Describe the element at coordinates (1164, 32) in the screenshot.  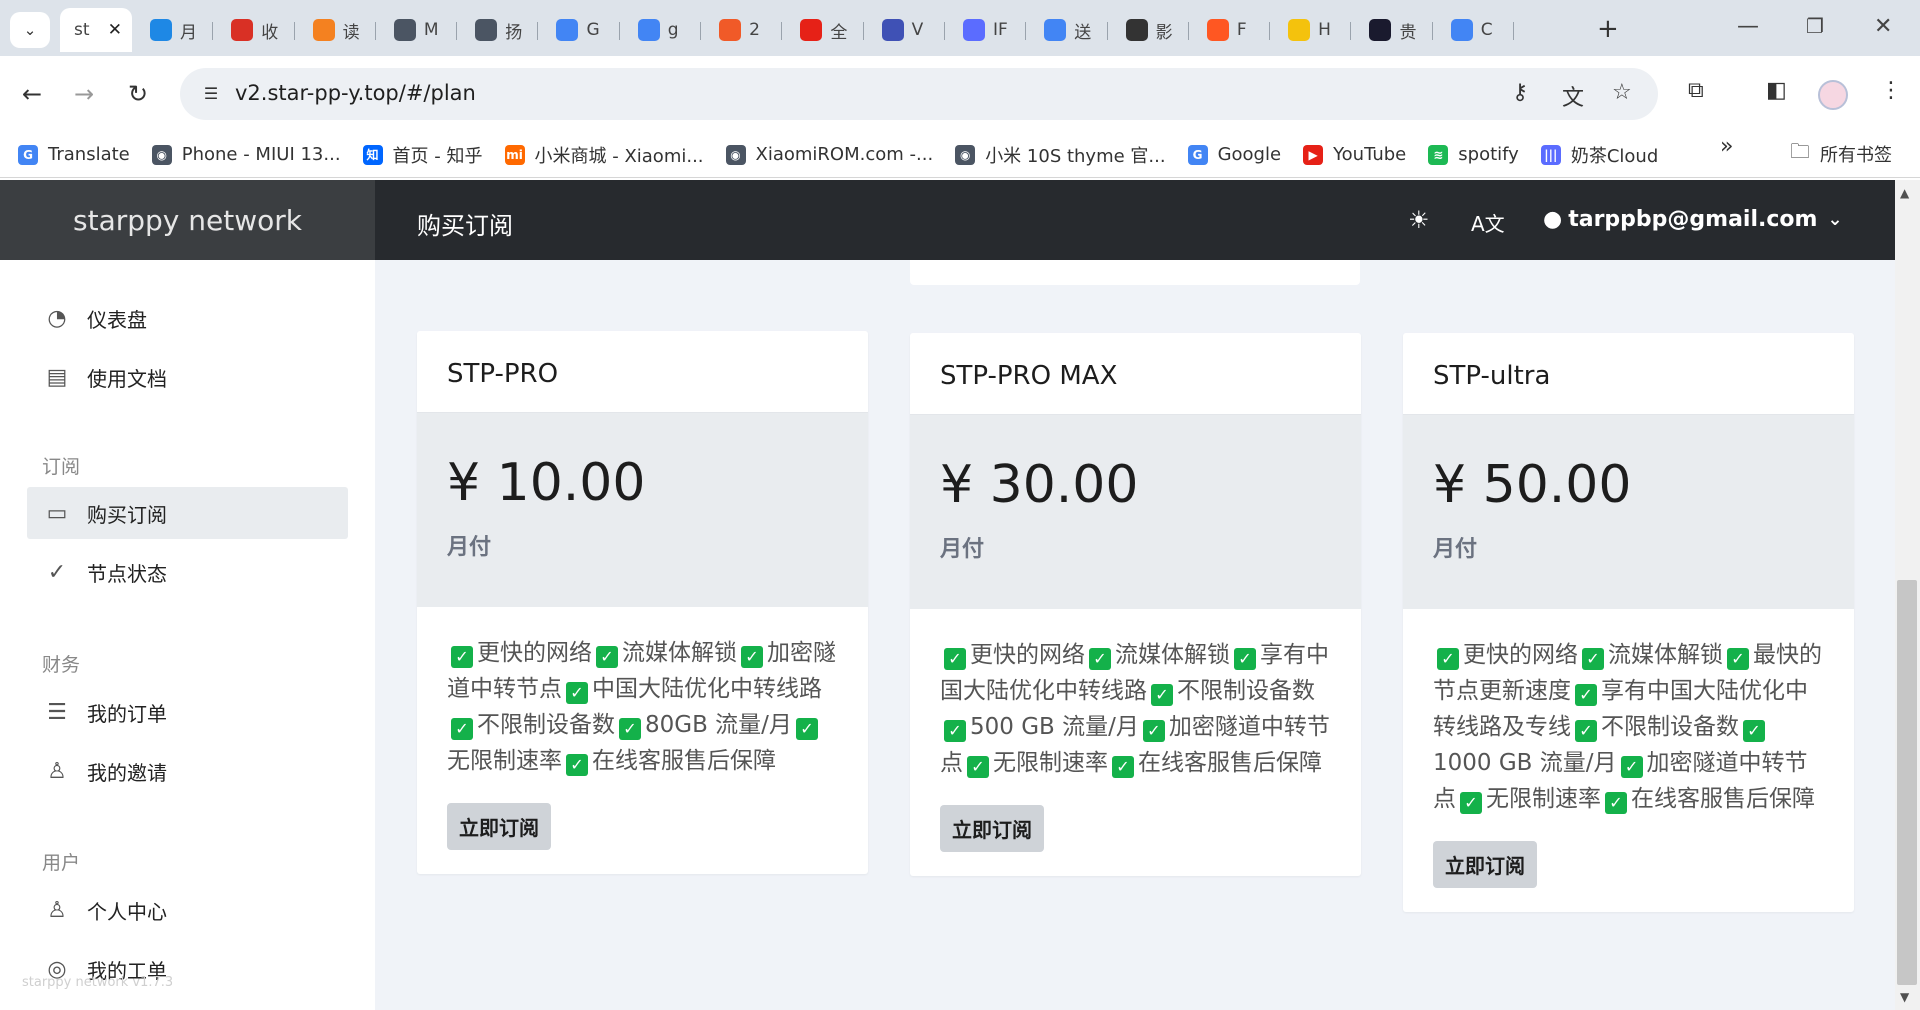
I see `tab-label: 影` at that location.